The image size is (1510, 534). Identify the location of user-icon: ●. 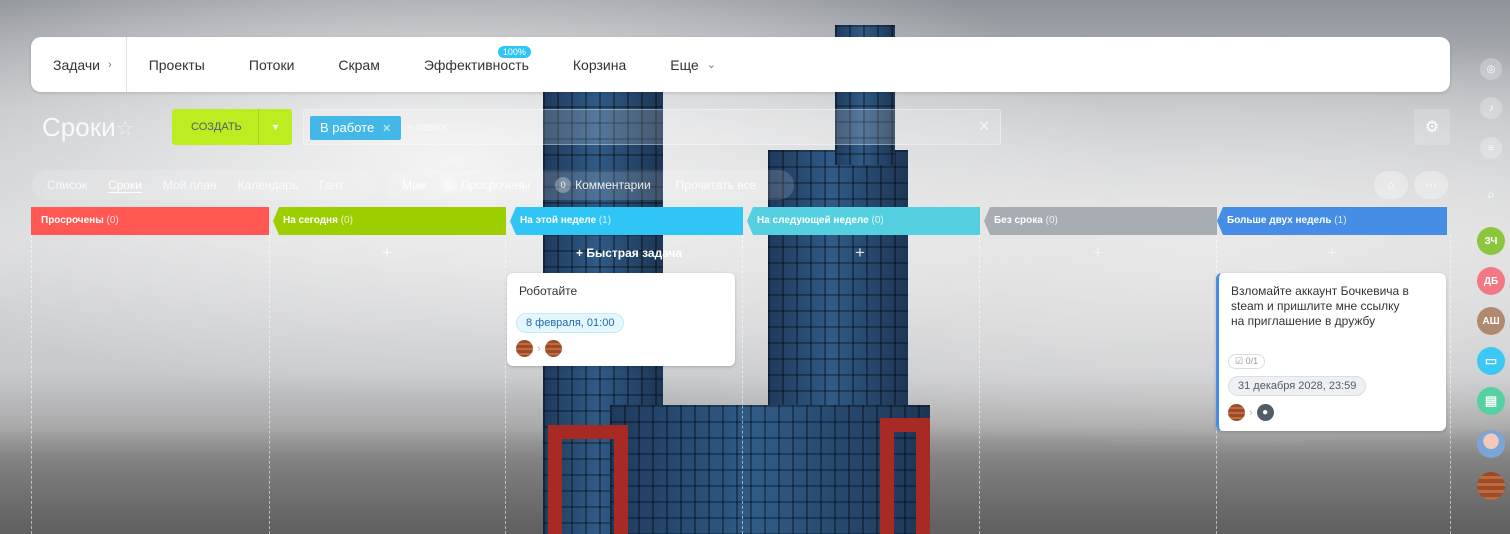
(1265, 412).